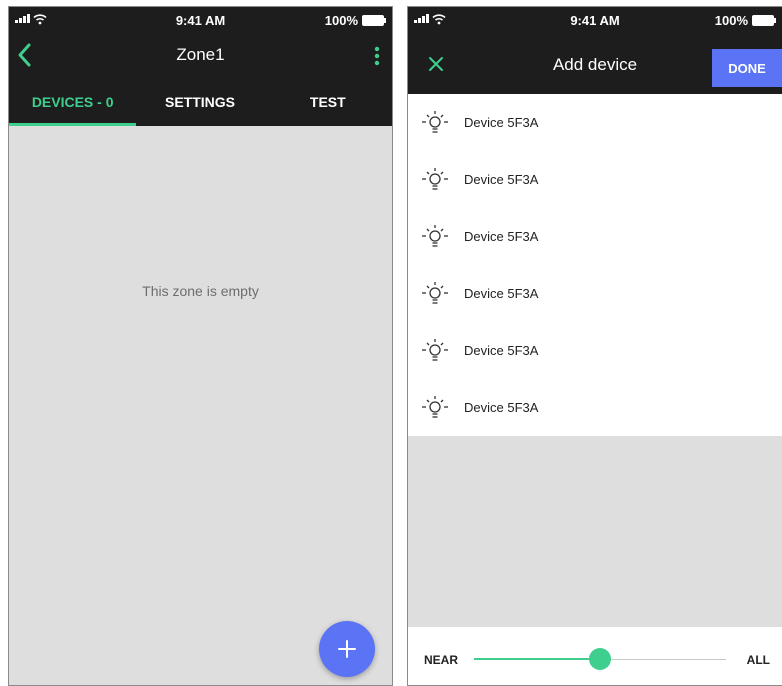  I want to click on add-device-button, so click(347, 649).